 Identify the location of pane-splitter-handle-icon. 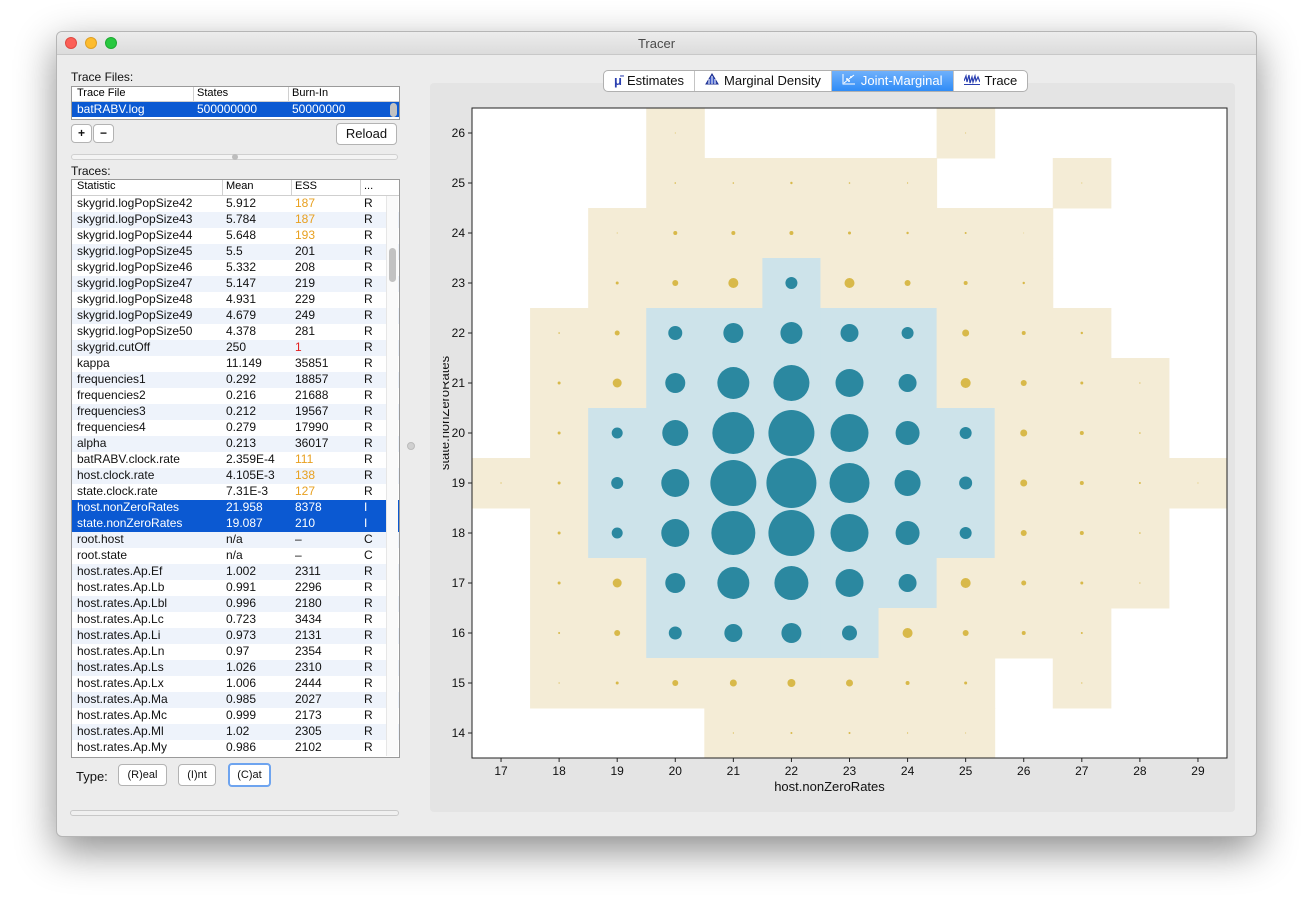
(411, 446).